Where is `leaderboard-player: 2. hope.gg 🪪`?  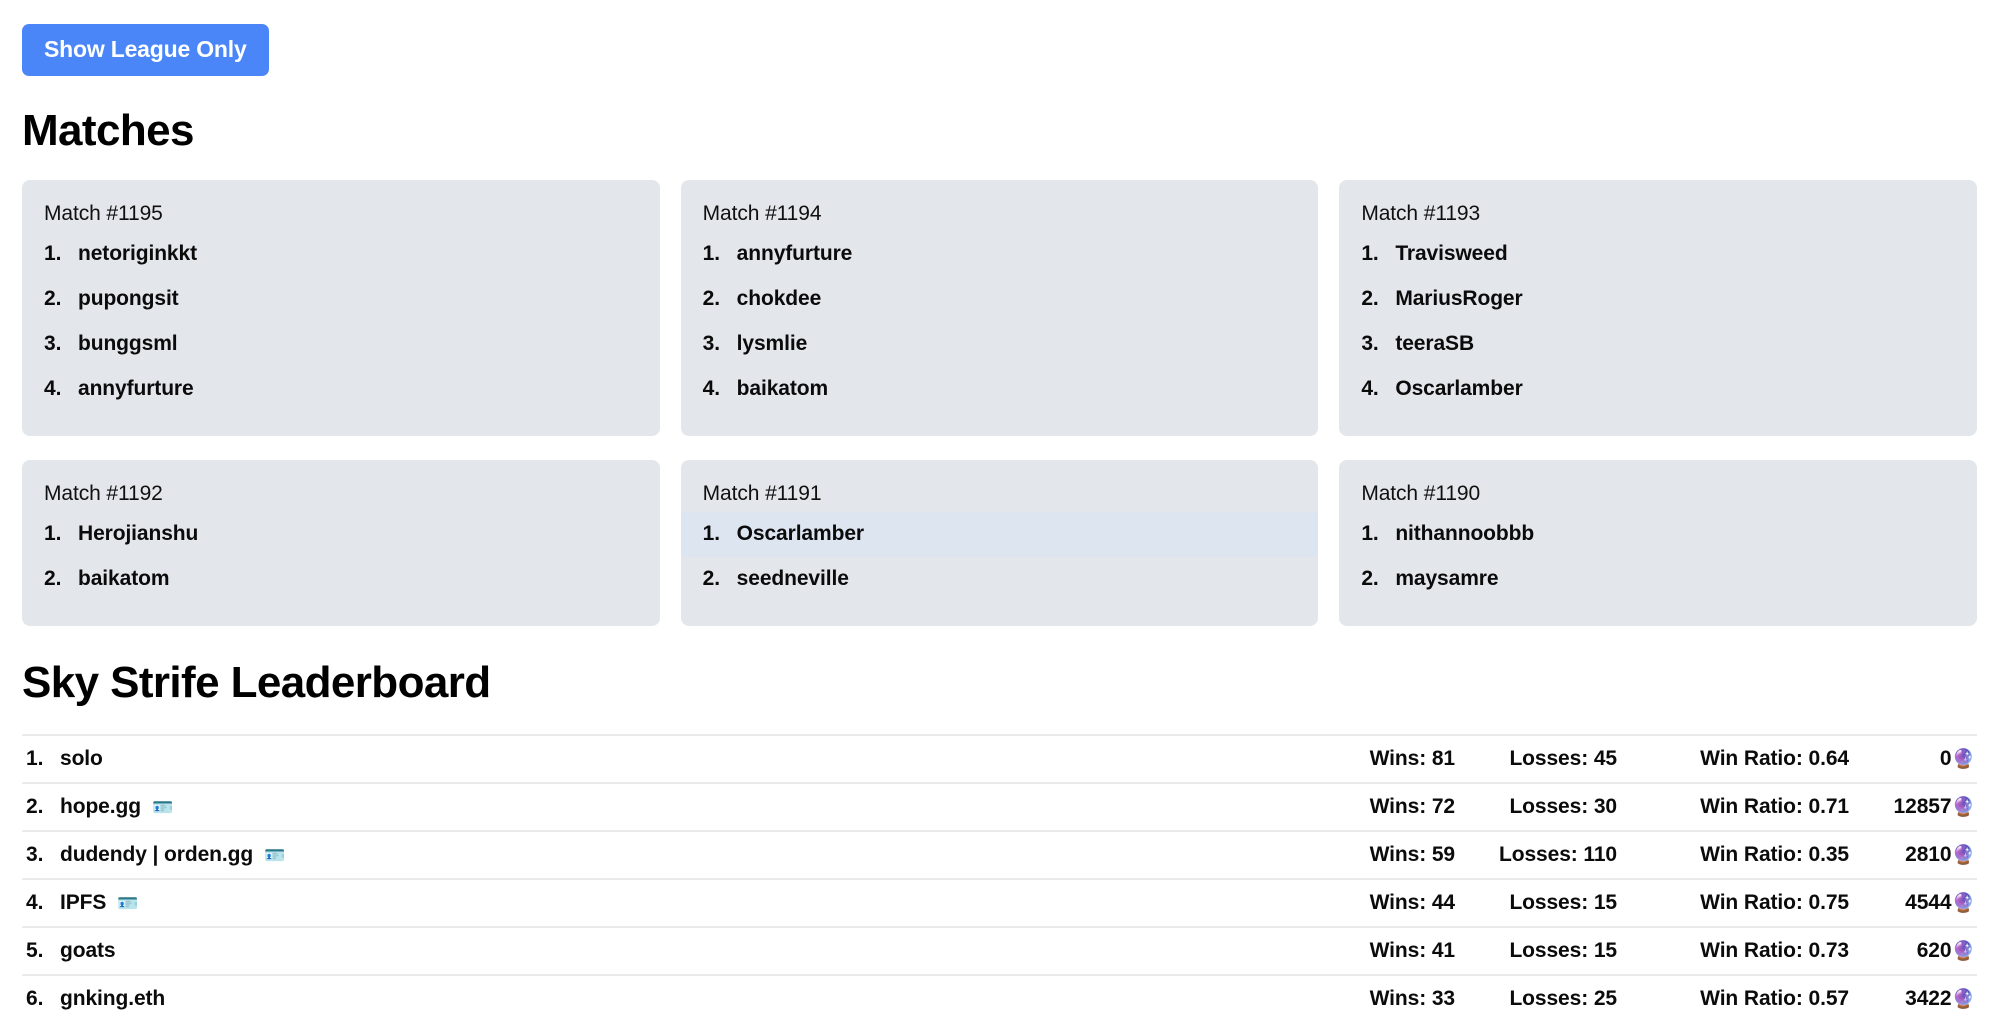 leaderboard-player: 2. hope.gg 🪪 is located at coordinates (664, 807).